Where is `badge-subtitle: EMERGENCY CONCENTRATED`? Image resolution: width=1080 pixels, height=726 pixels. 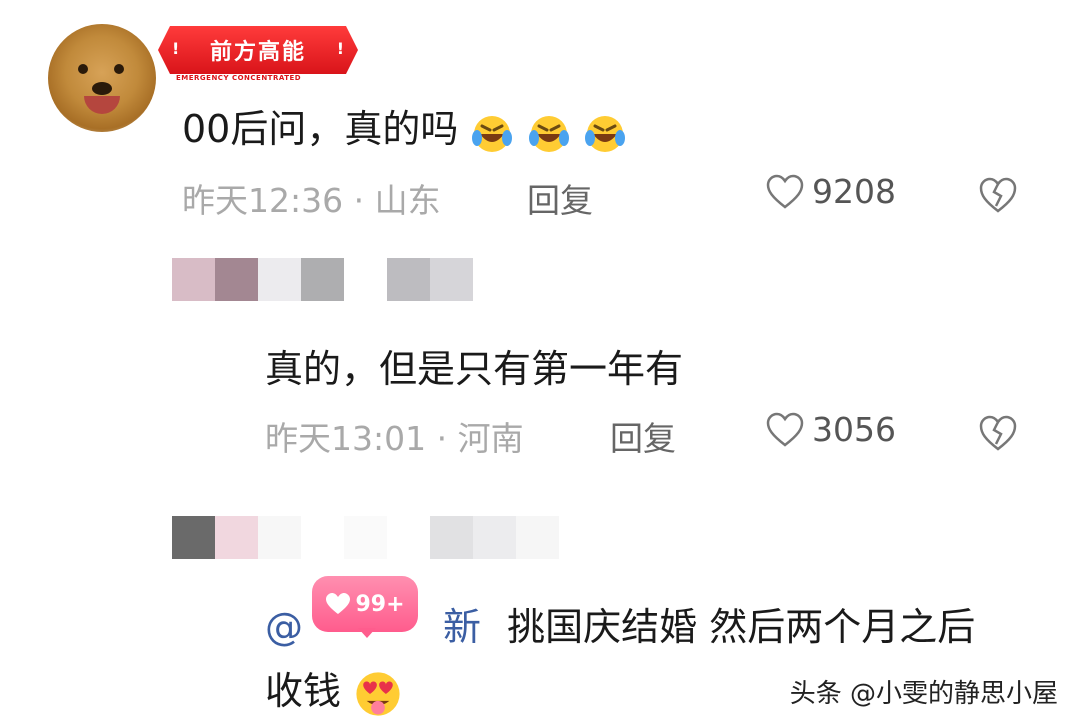
badge-subtitle: EMERGENCY CONCENTRATED is located at coordinates (239, 78).